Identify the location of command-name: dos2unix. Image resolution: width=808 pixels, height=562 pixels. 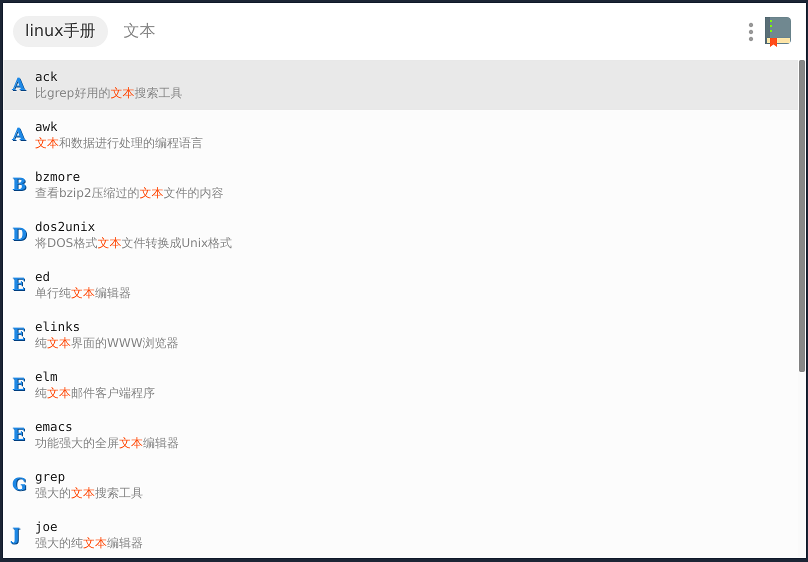
(65, 227).